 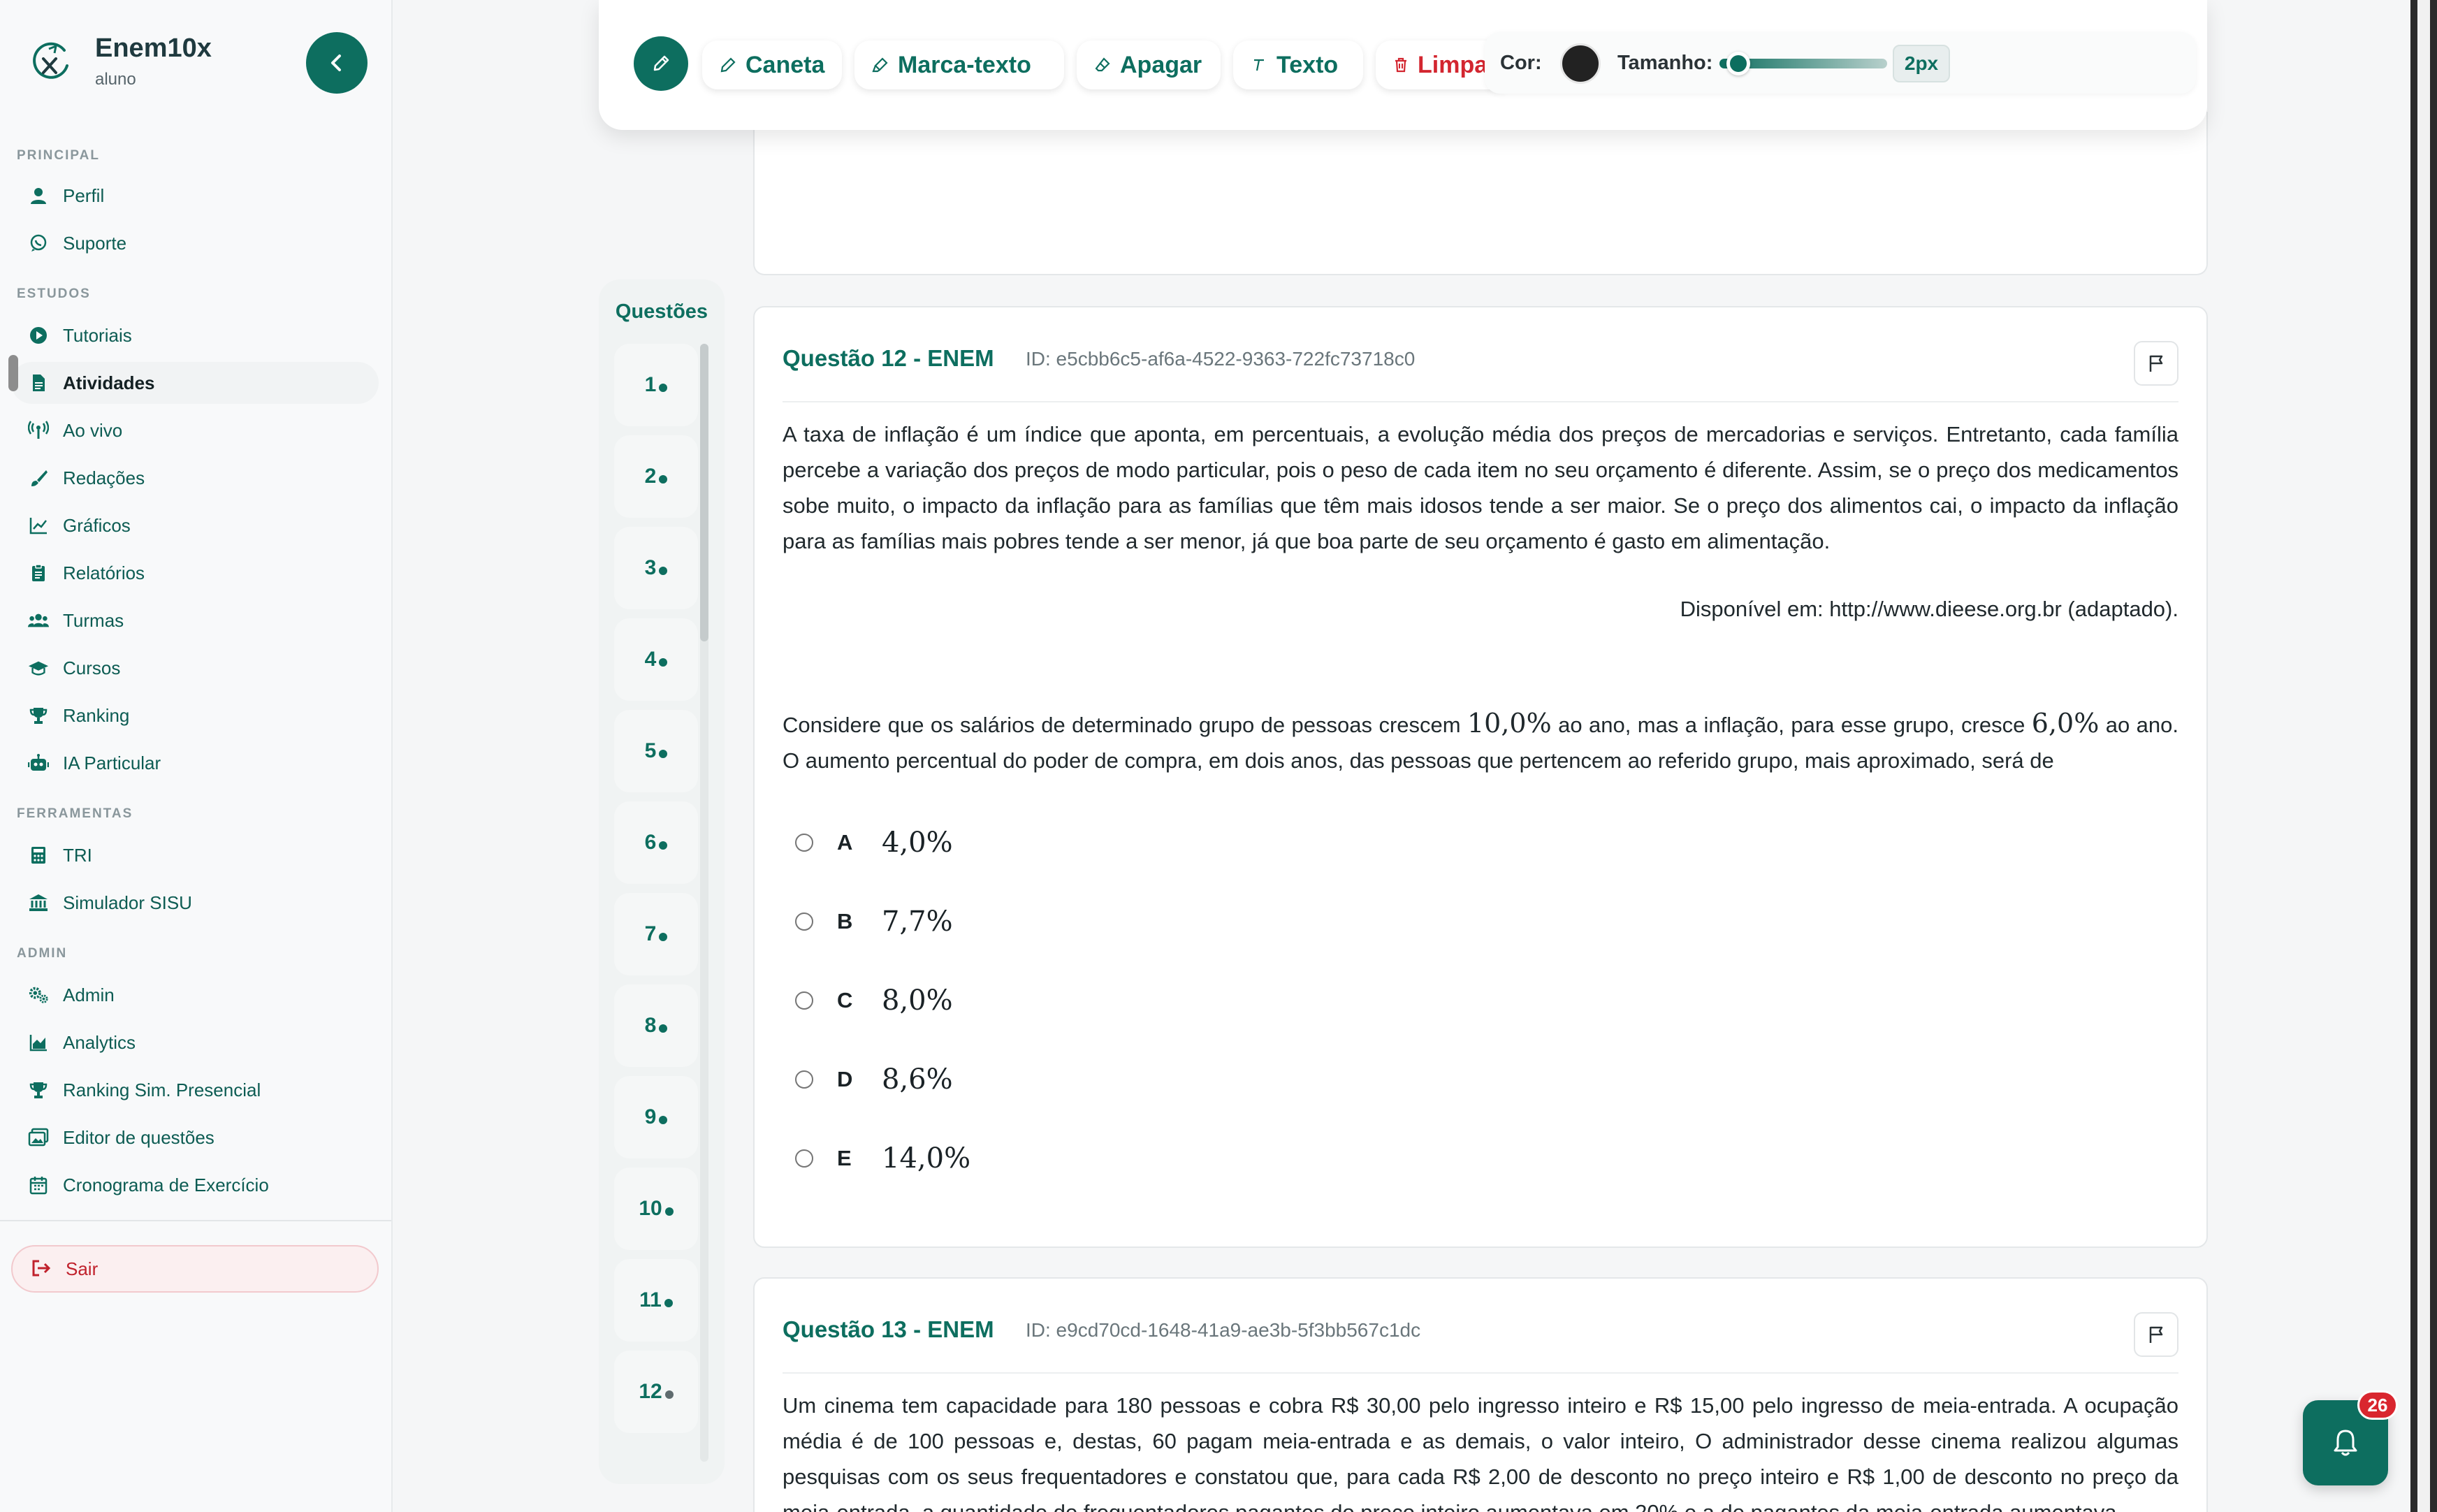 I want to click on sidebar-item-turmas: Turmas, so click(x=195, y=620).